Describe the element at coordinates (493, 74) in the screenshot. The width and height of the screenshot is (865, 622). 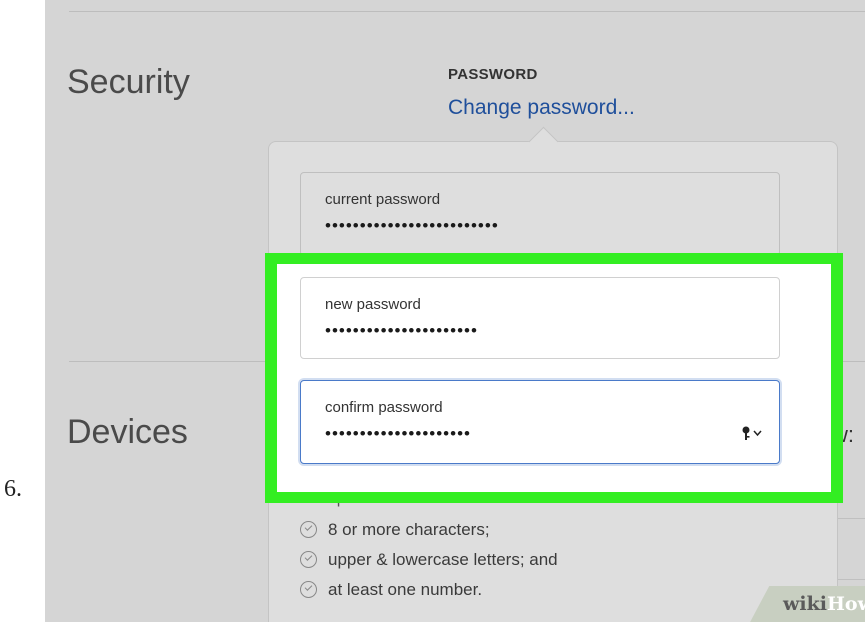
I see `password-label: PASSWORD` at that location.